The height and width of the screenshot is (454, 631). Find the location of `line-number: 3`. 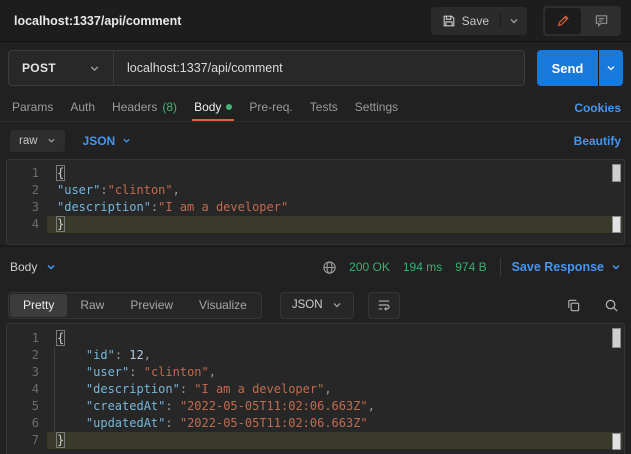

line-number: 3 is located at coordinates (35, 372).